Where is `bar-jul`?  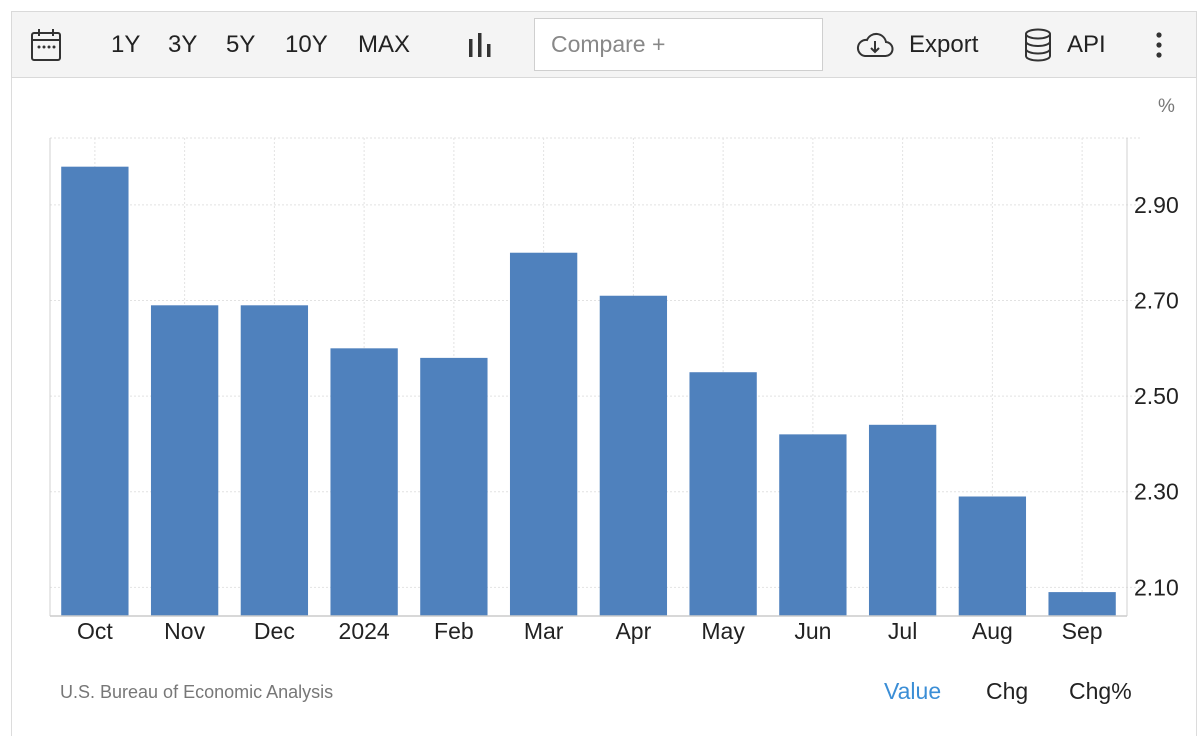 bar-jul is located at coordinates (902, 520).